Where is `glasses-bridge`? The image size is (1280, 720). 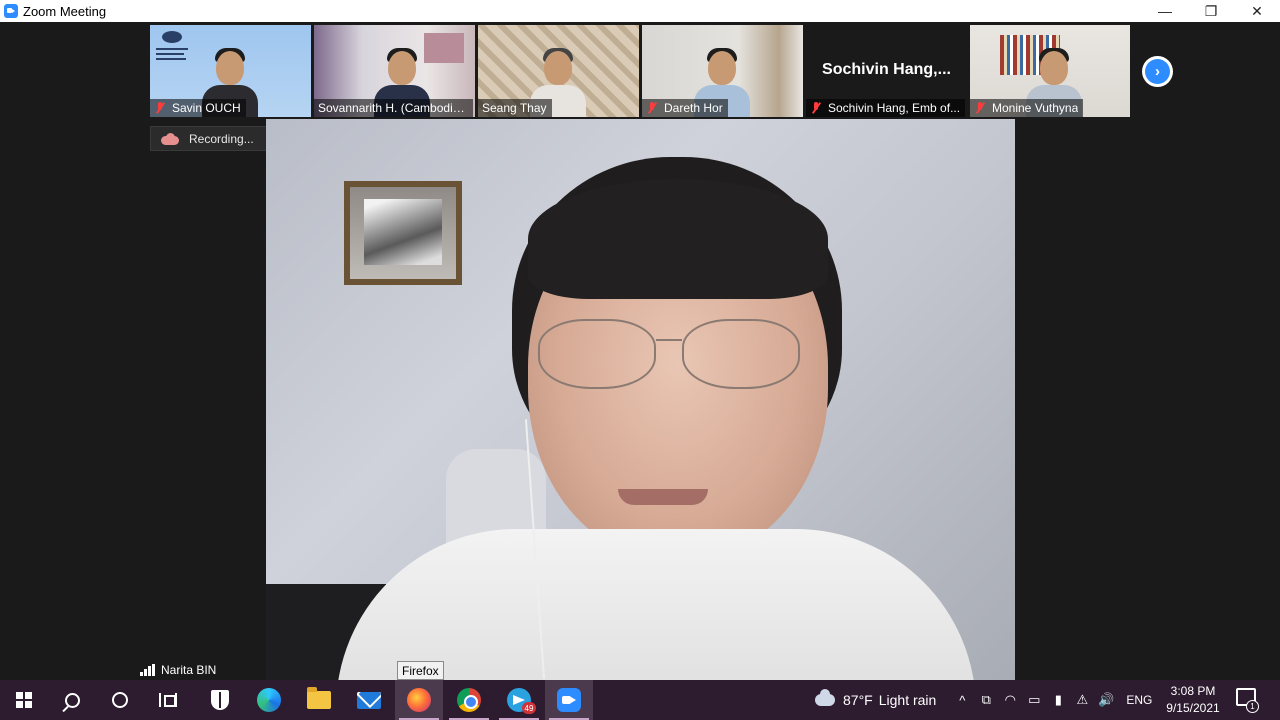
glasses-bridge is located at coordinates (669, 340).